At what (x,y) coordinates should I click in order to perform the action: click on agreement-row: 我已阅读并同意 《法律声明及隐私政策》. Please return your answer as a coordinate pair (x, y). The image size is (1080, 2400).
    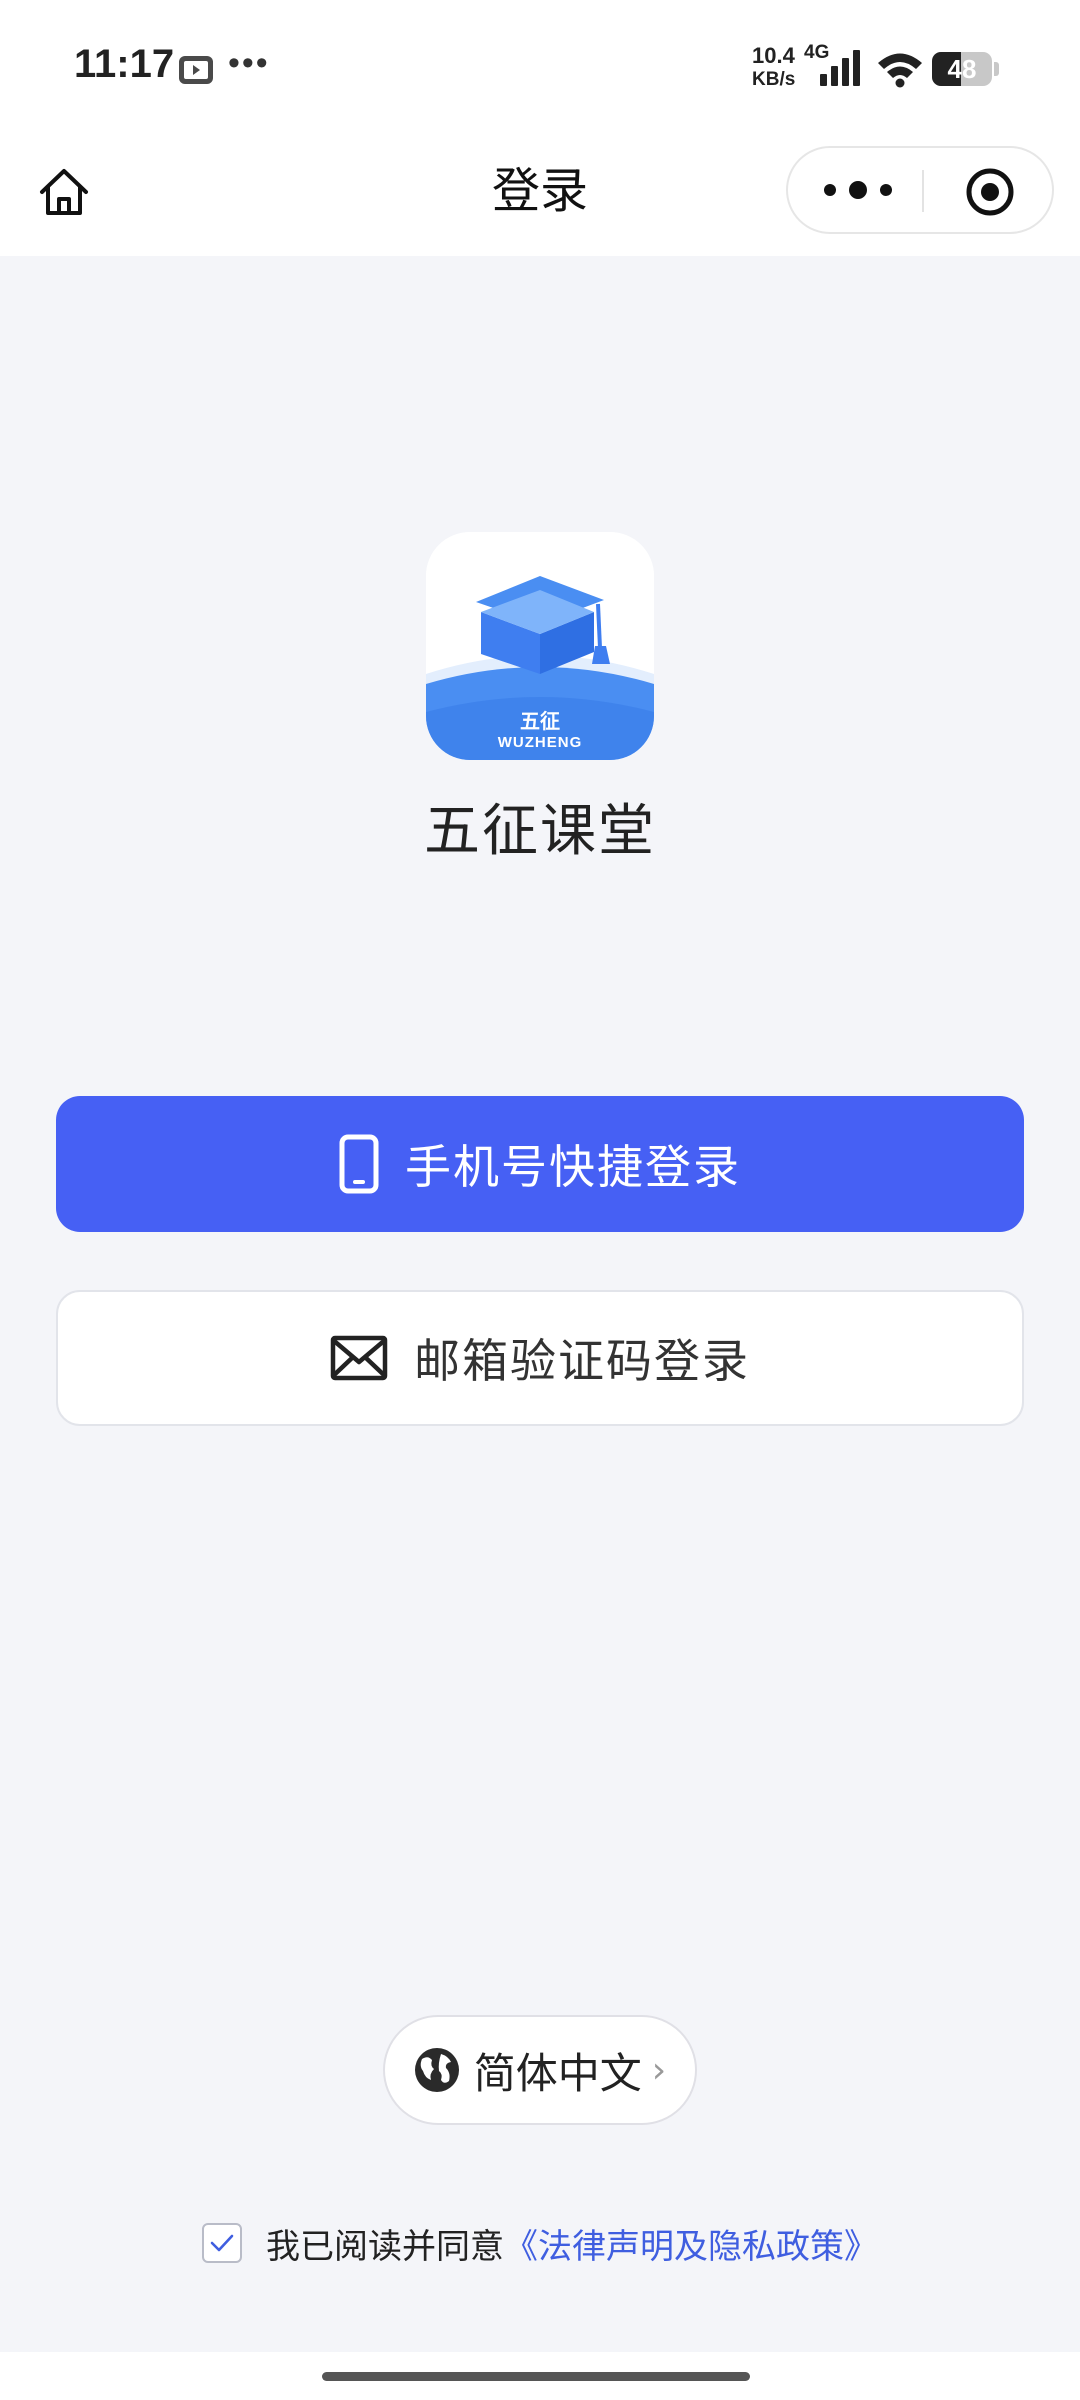
    Looking at the image, I should click on (540, 2243).